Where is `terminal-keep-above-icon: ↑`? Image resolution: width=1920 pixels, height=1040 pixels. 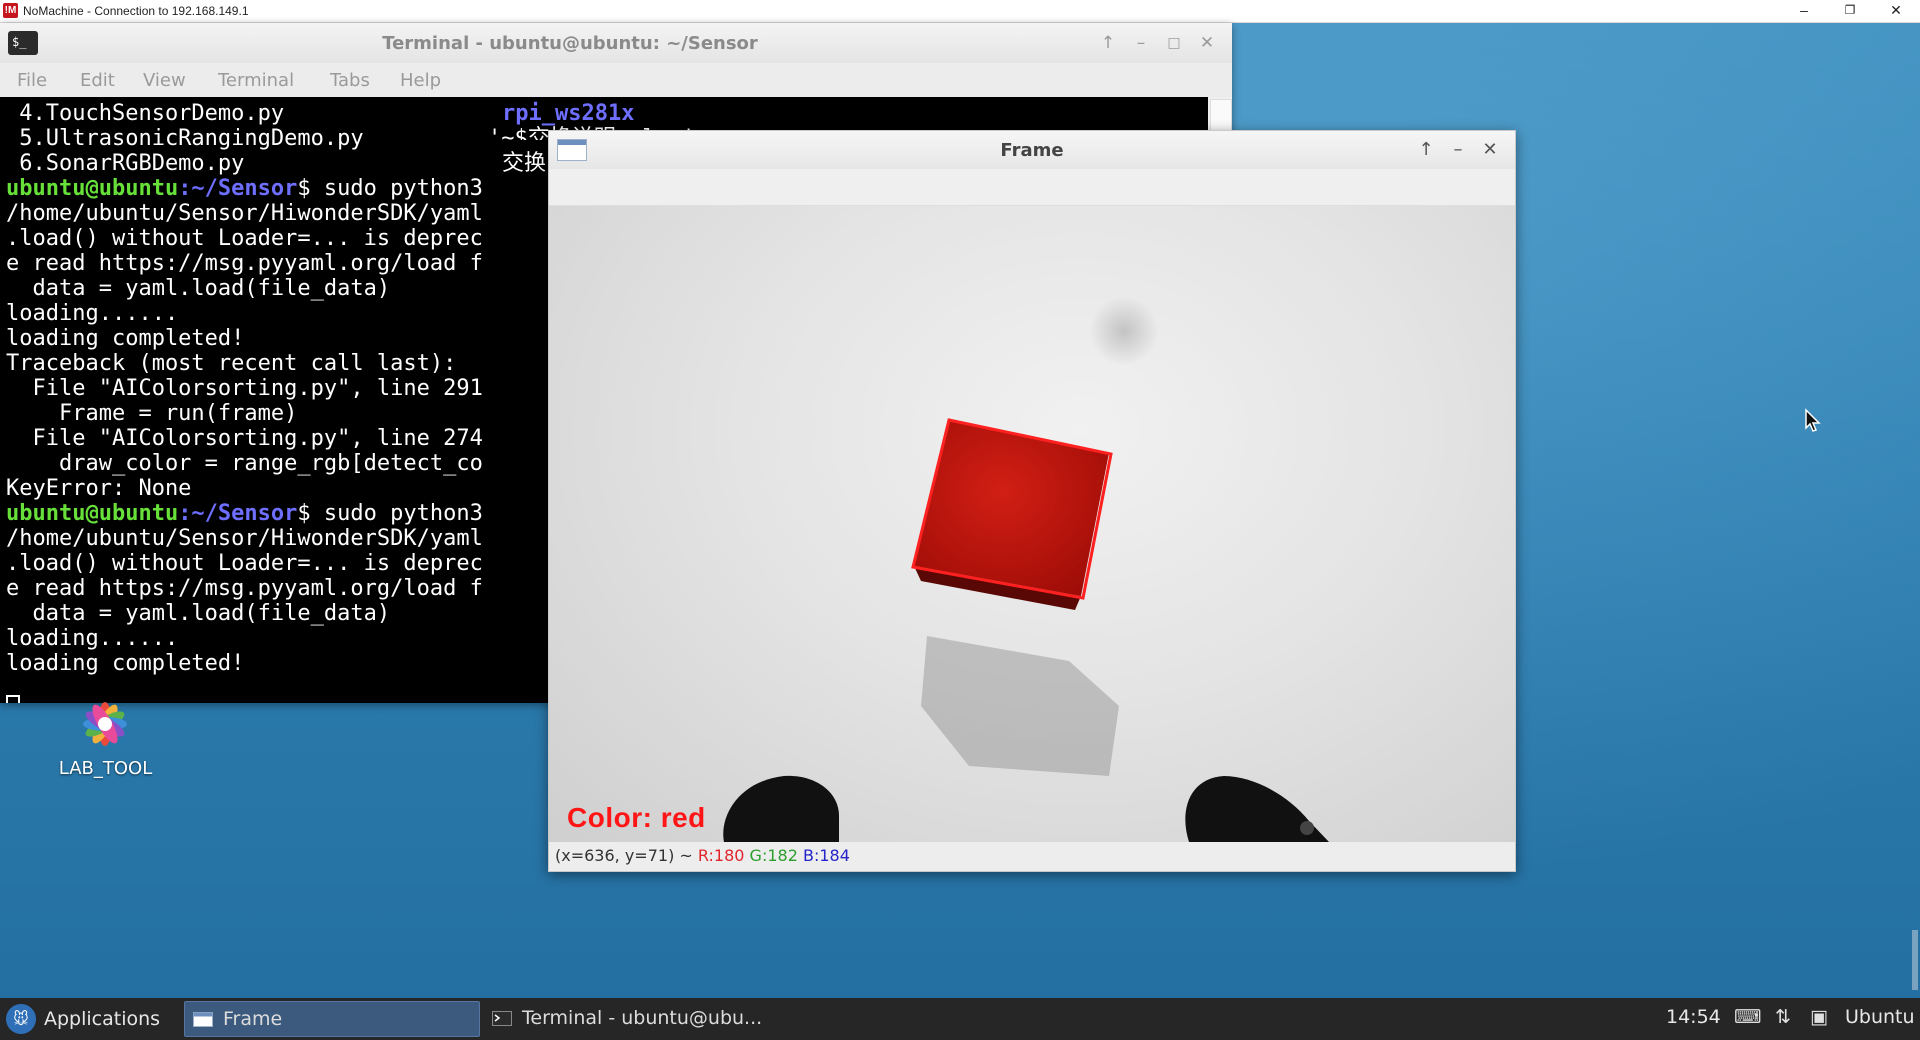 terminal-keep-above-icon: ↑ is located at coordinates (1108, 43).